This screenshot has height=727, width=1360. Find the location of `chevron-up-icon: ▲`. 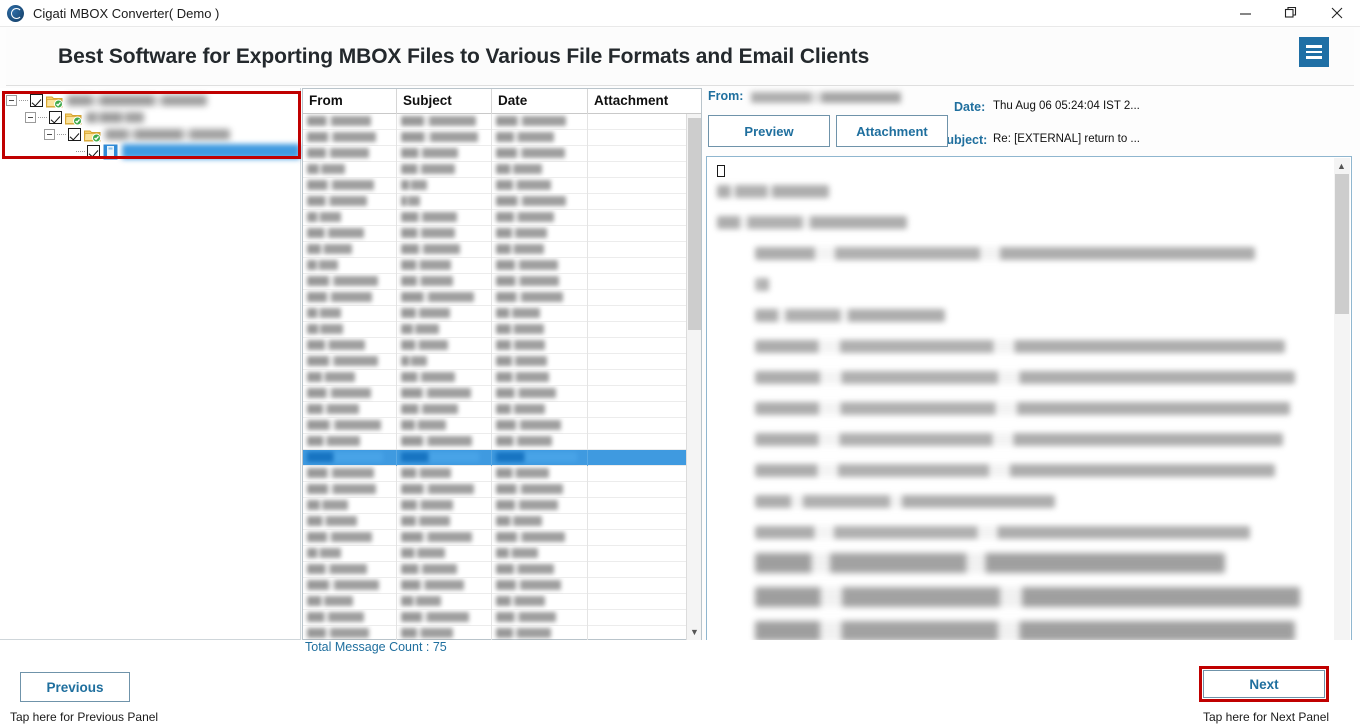

chevron-up-icon: ▲ is located at coordinates (1341, 166).